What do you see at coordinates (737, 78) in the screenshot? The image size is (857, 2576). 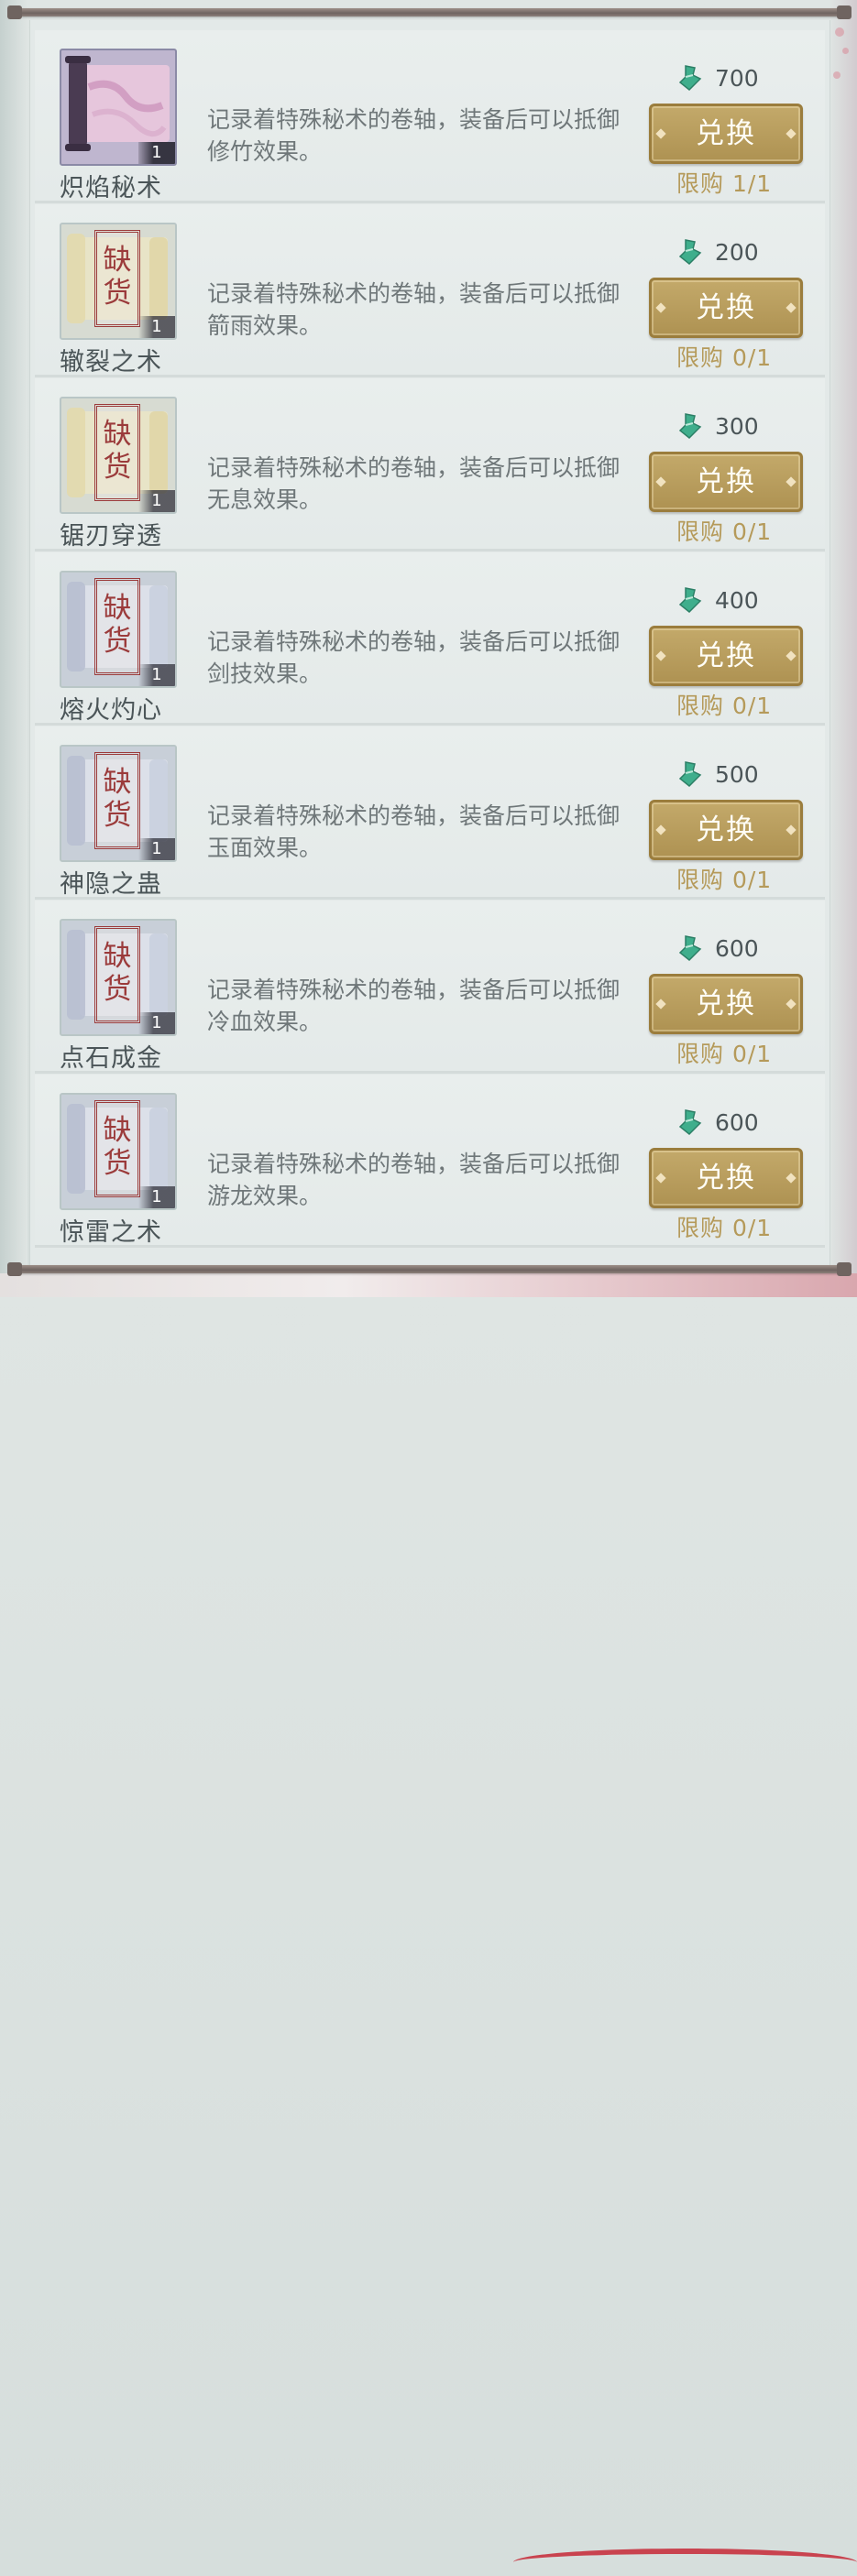 I see `price-value: 700` at bounding box center [737, 78].